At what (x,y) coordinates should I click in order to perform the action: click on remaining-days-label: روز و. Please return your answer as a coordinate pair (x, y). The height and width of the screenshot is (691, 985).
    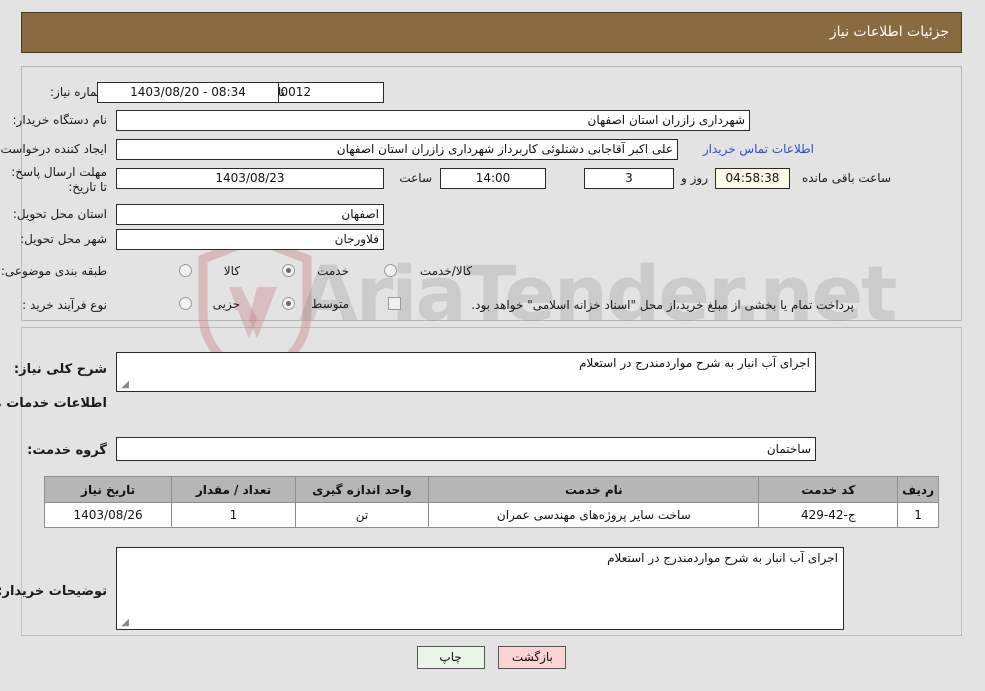
    Looking at the image, I should click on (695, 178).